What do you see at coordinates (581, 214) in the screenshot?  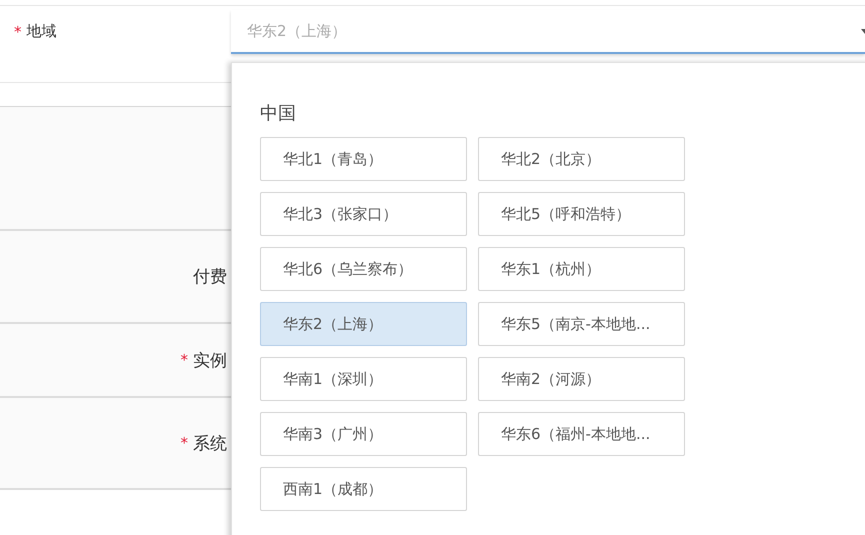 I see `region-option: 华北5（呼和浩特）` at bounding box center [581, 214].